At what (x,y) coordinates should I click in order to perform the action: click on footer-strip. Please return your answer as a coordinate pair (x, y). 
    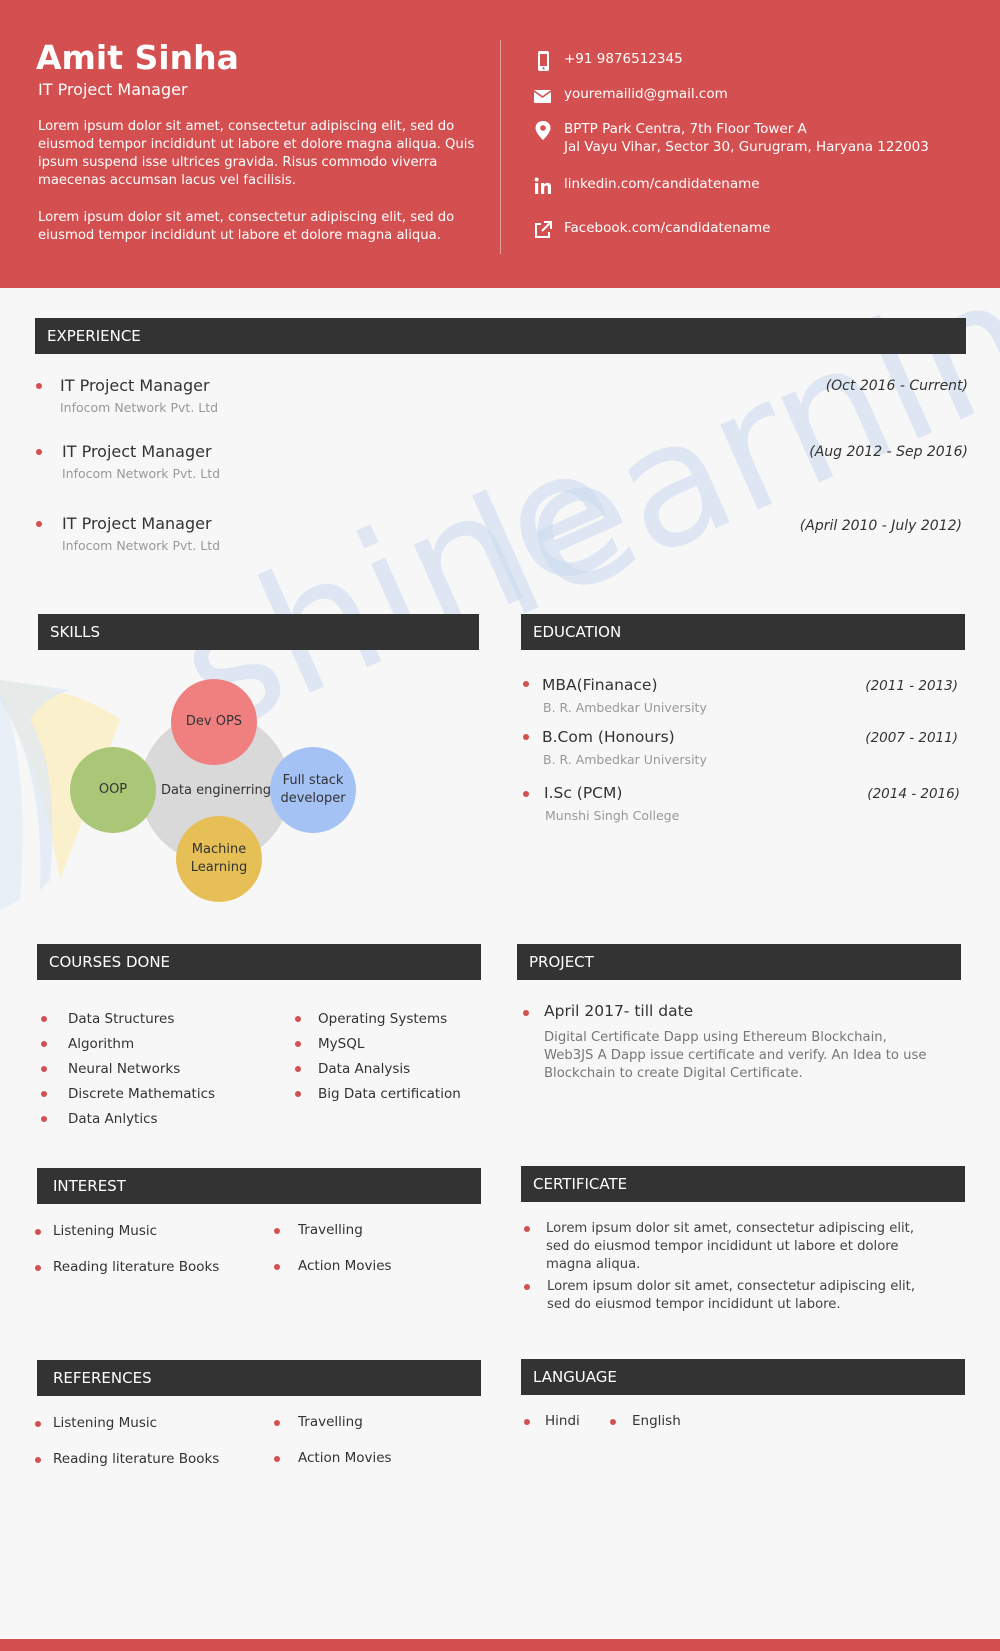
    Looking at the image, I should click on (500, 1645).